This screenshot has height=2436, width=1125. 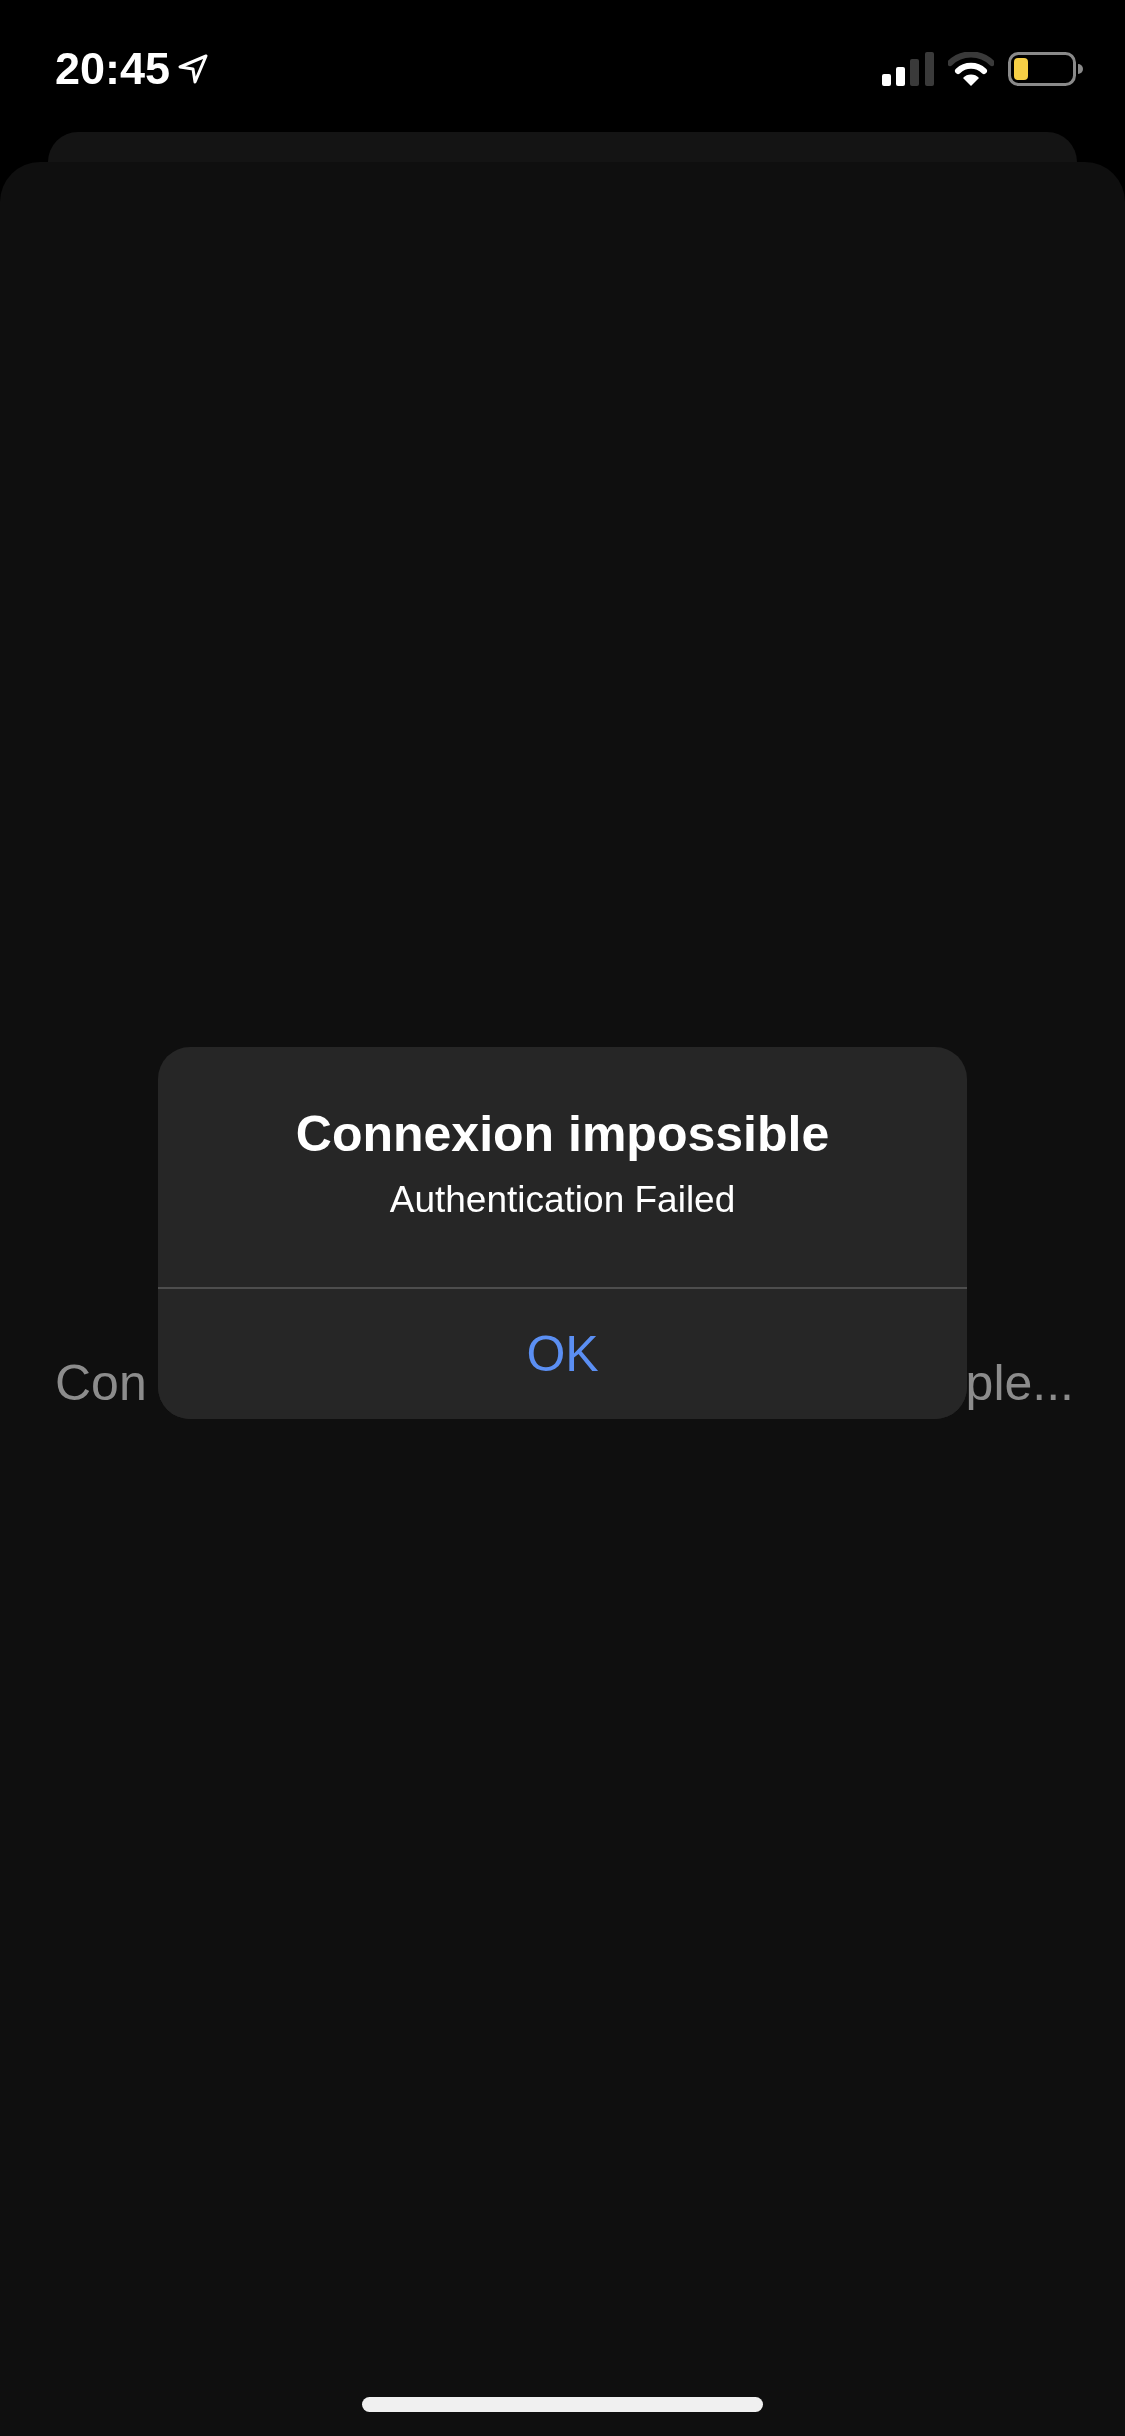 What do you see at coordinates (193, 69) in the screenshot?
I see `location-arrow-icon` at bounding box center [193, 69].